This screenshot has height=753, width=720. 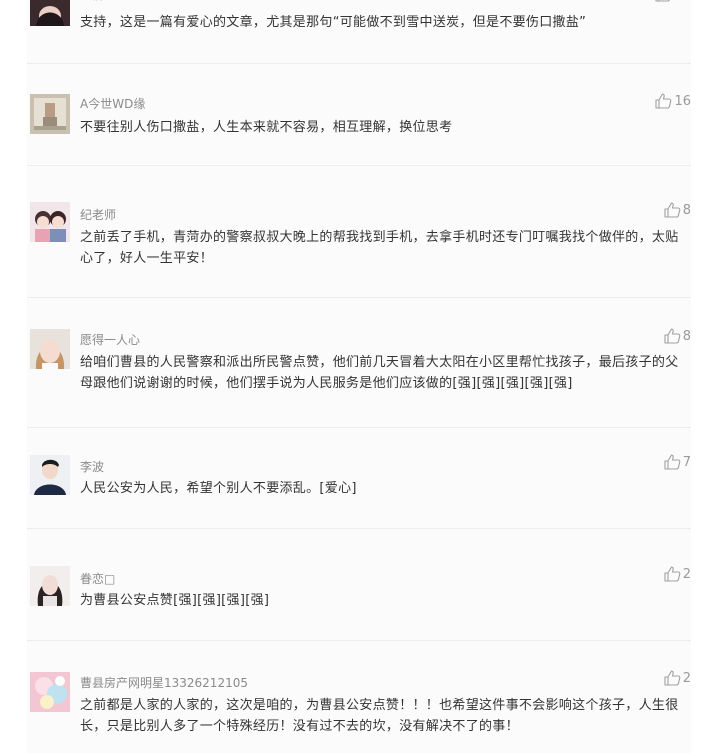 I want to click on comment-item: 眷恋□ 2 为曹县公安点赞[强][强][强][强], so click(x=359, y=585).